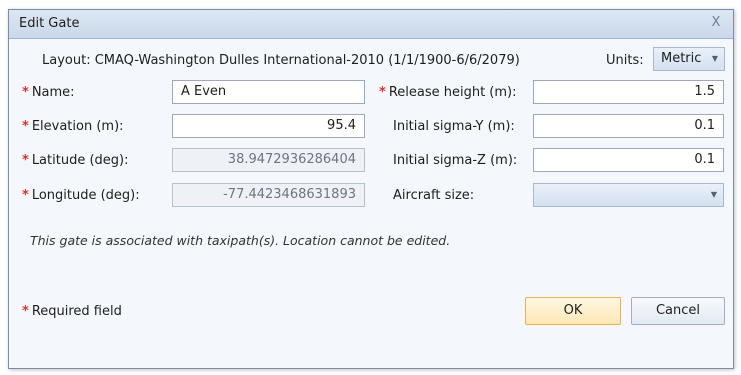 This screenshot has width=741, height=375. What do you see at coordinates (452, 92) in the screenshot?
I see `release-height-label-text: Release height (m):` at bounding box center [452, 92].